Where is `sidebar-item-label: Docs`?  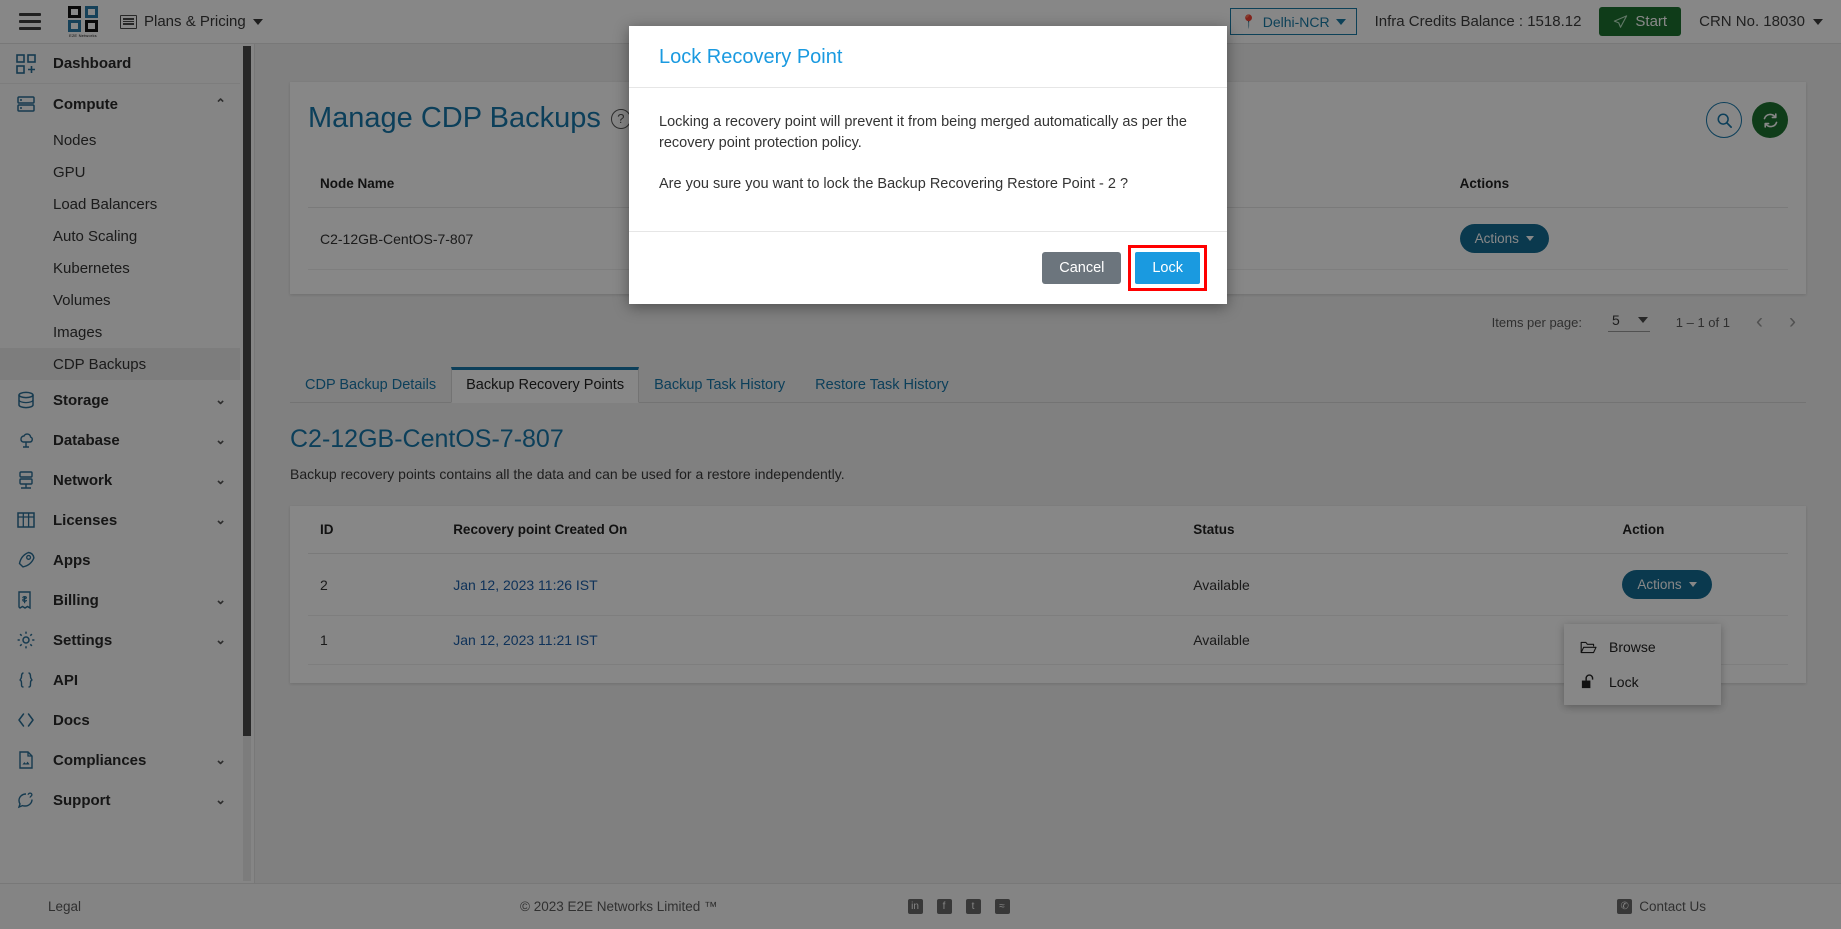 sidebar-item-label: Docs is located at coordinates (71, 720).